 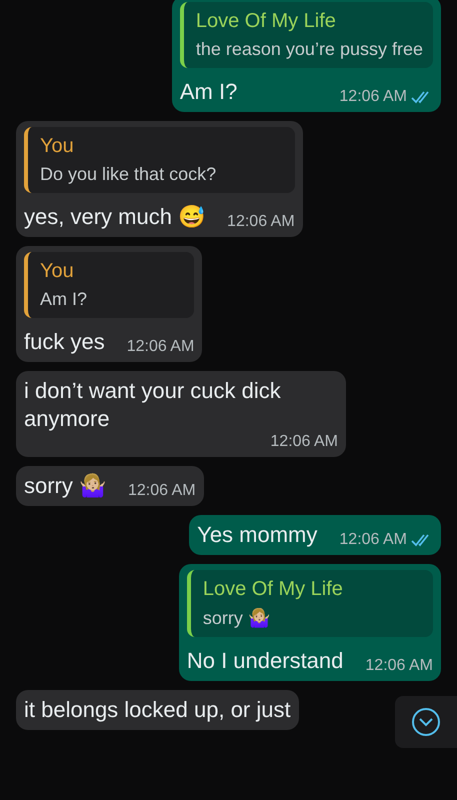 What do you see at coordinates (309, 603) in the screenshot?
I see `quoted-message: Love Of My Life sorry 🤷🏼‍♀` at bounding box center [309, 603].